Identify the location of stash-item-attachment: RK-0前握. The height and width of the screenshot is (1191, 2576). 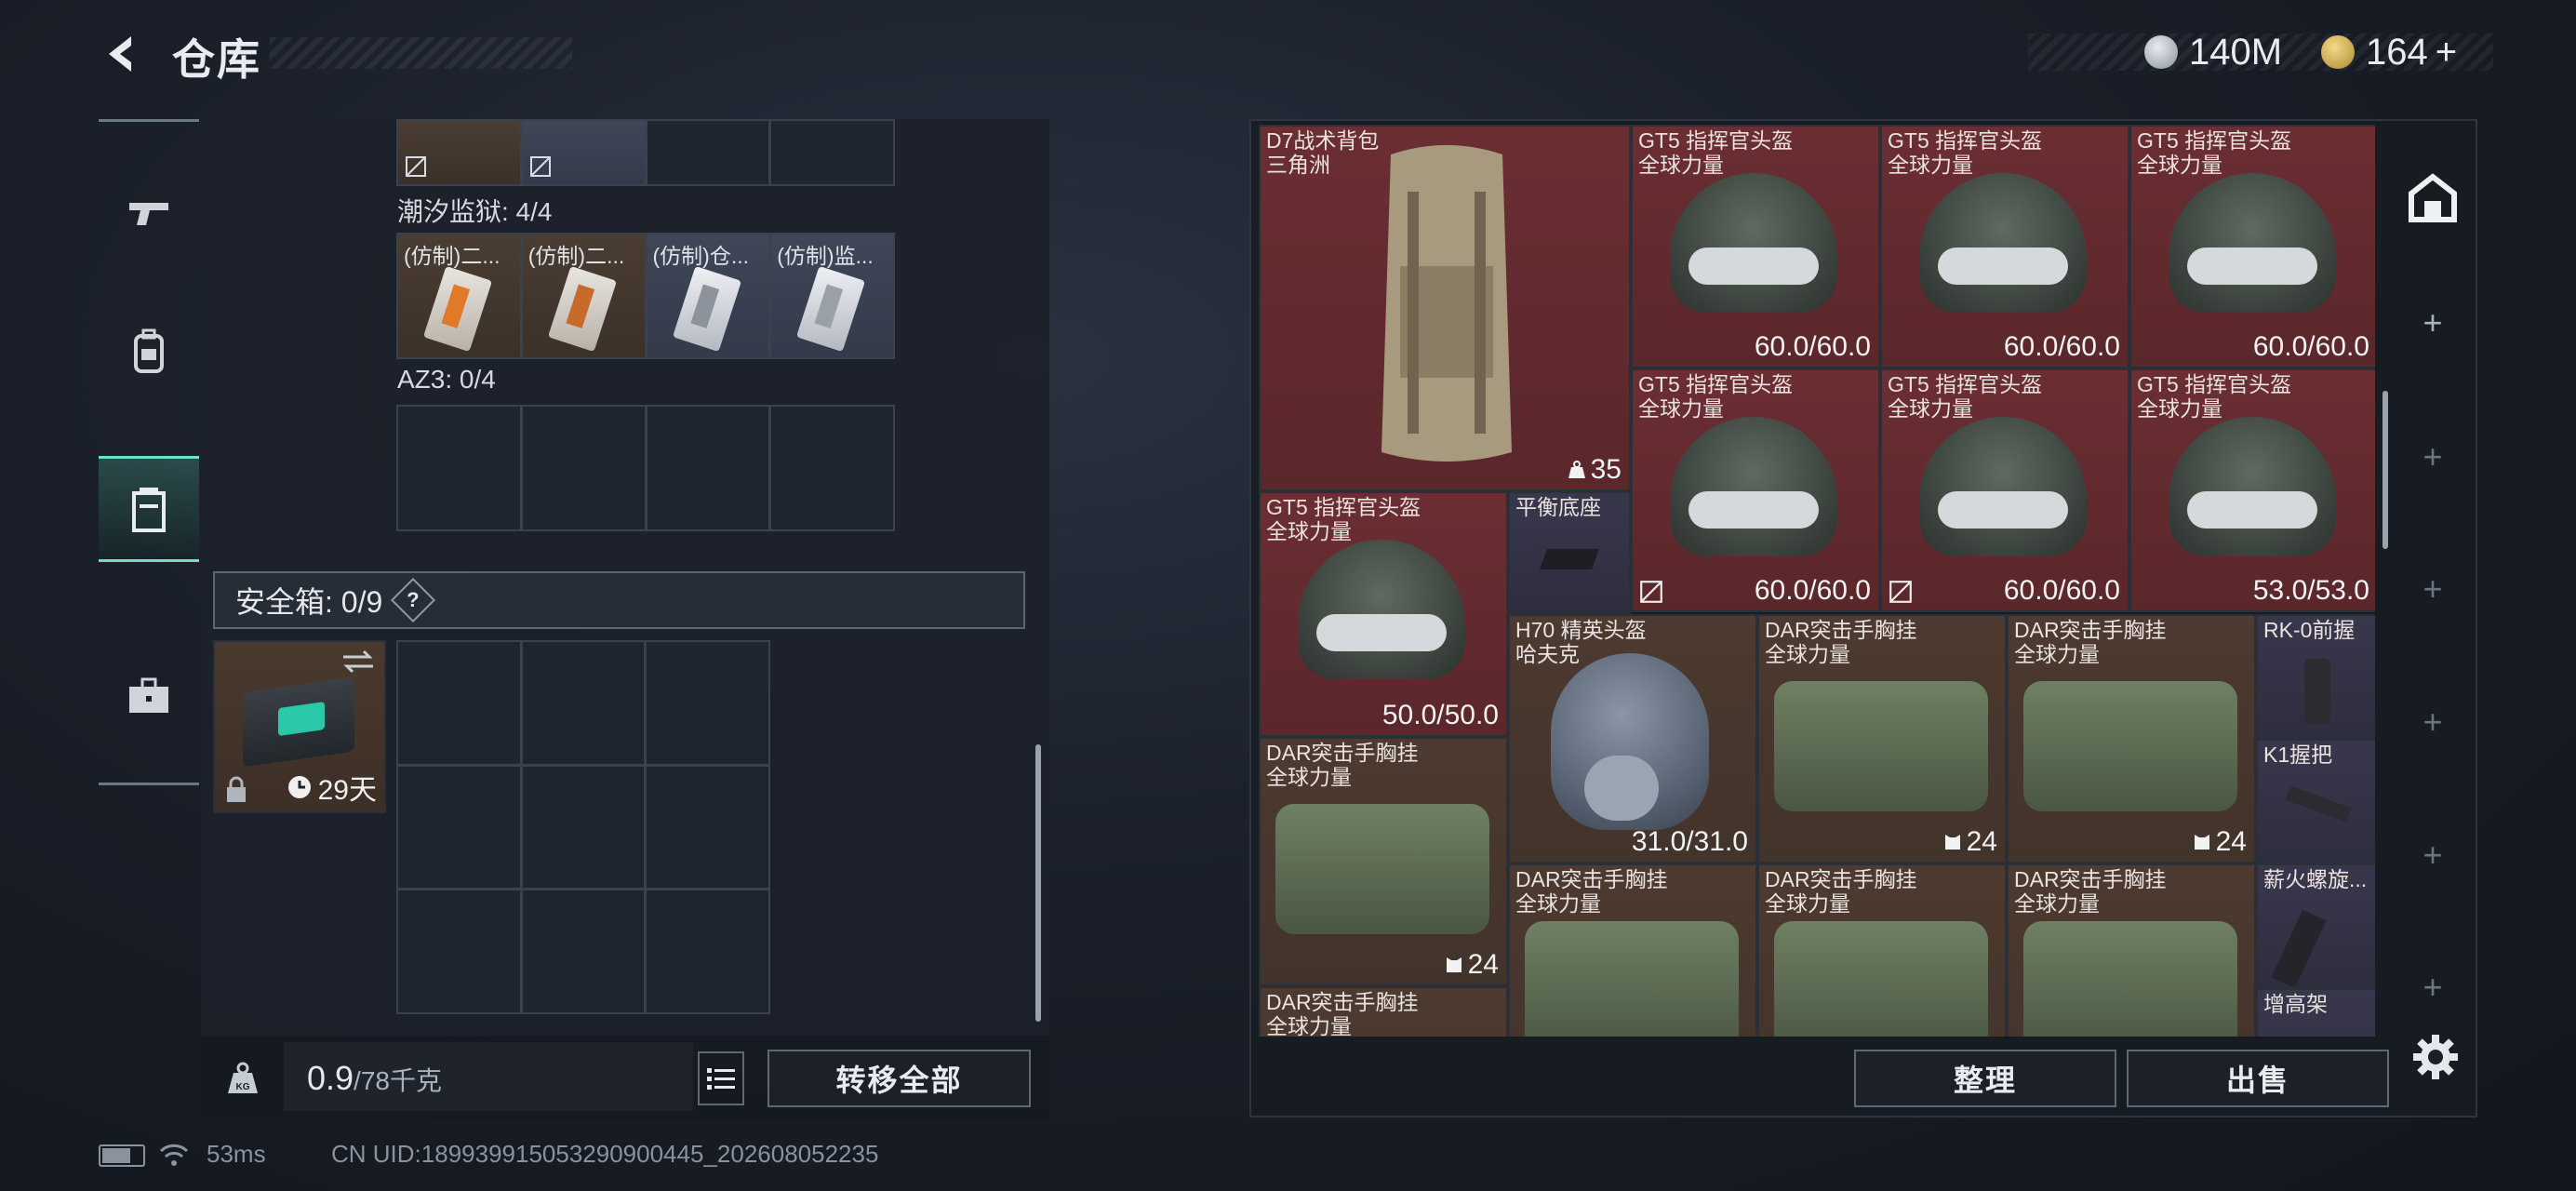
(2315, 676).